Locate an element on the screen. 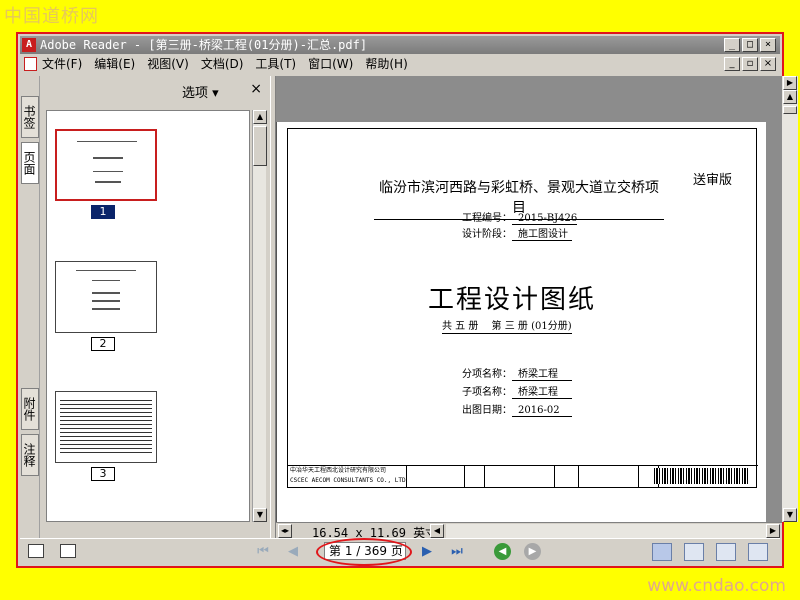  document-icon is located at coordinates (30, 64).